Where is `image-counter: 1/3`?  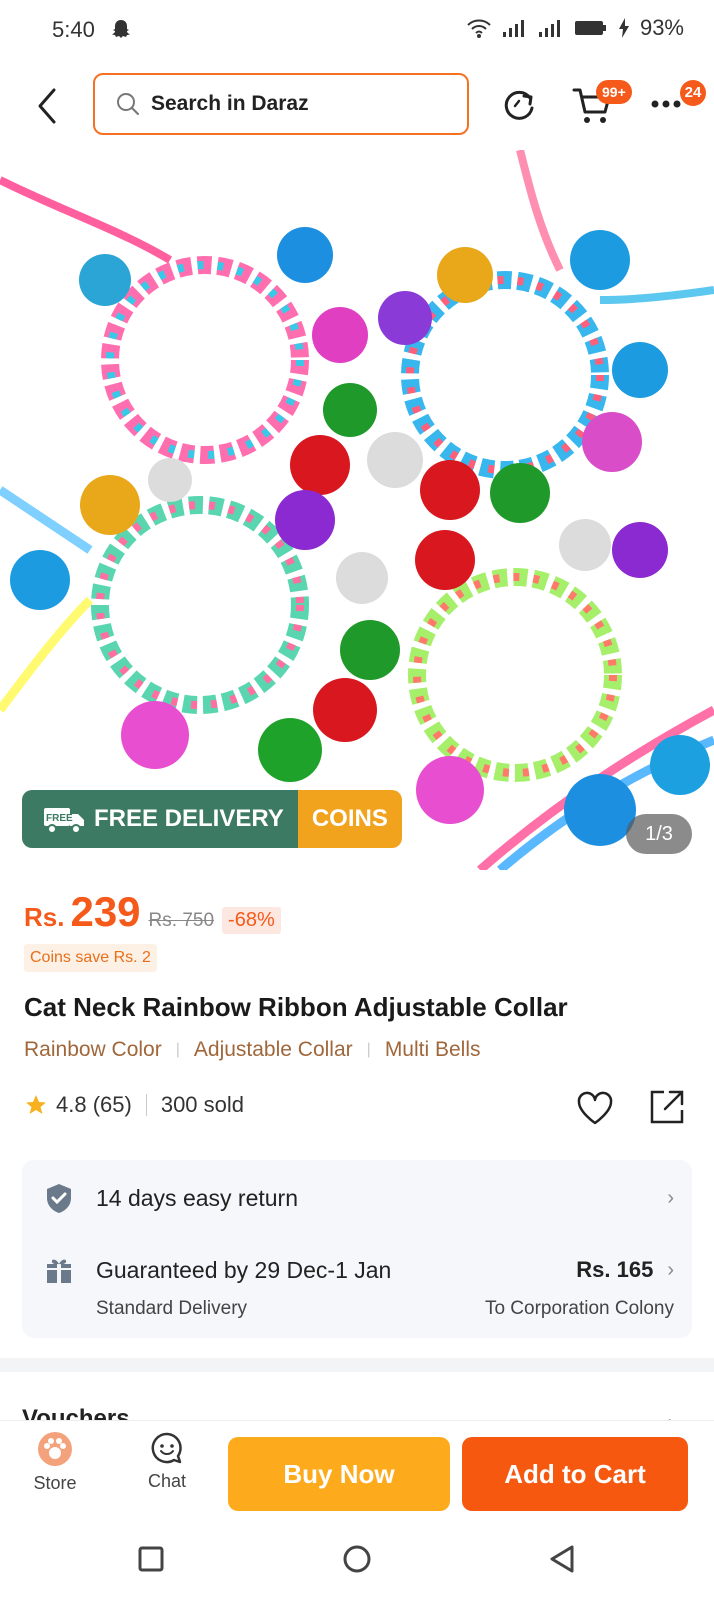 image-counter: 1/3 is located at coordinates (659, 834).